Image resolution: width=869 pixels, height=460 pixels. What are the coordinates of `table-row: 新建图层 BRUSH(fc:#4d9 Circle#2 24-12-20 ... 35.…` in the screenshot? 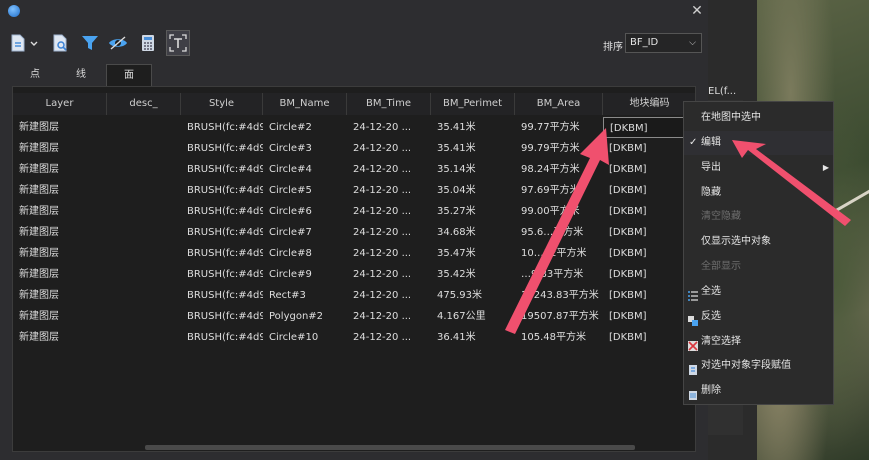 It's located at (354, 127).